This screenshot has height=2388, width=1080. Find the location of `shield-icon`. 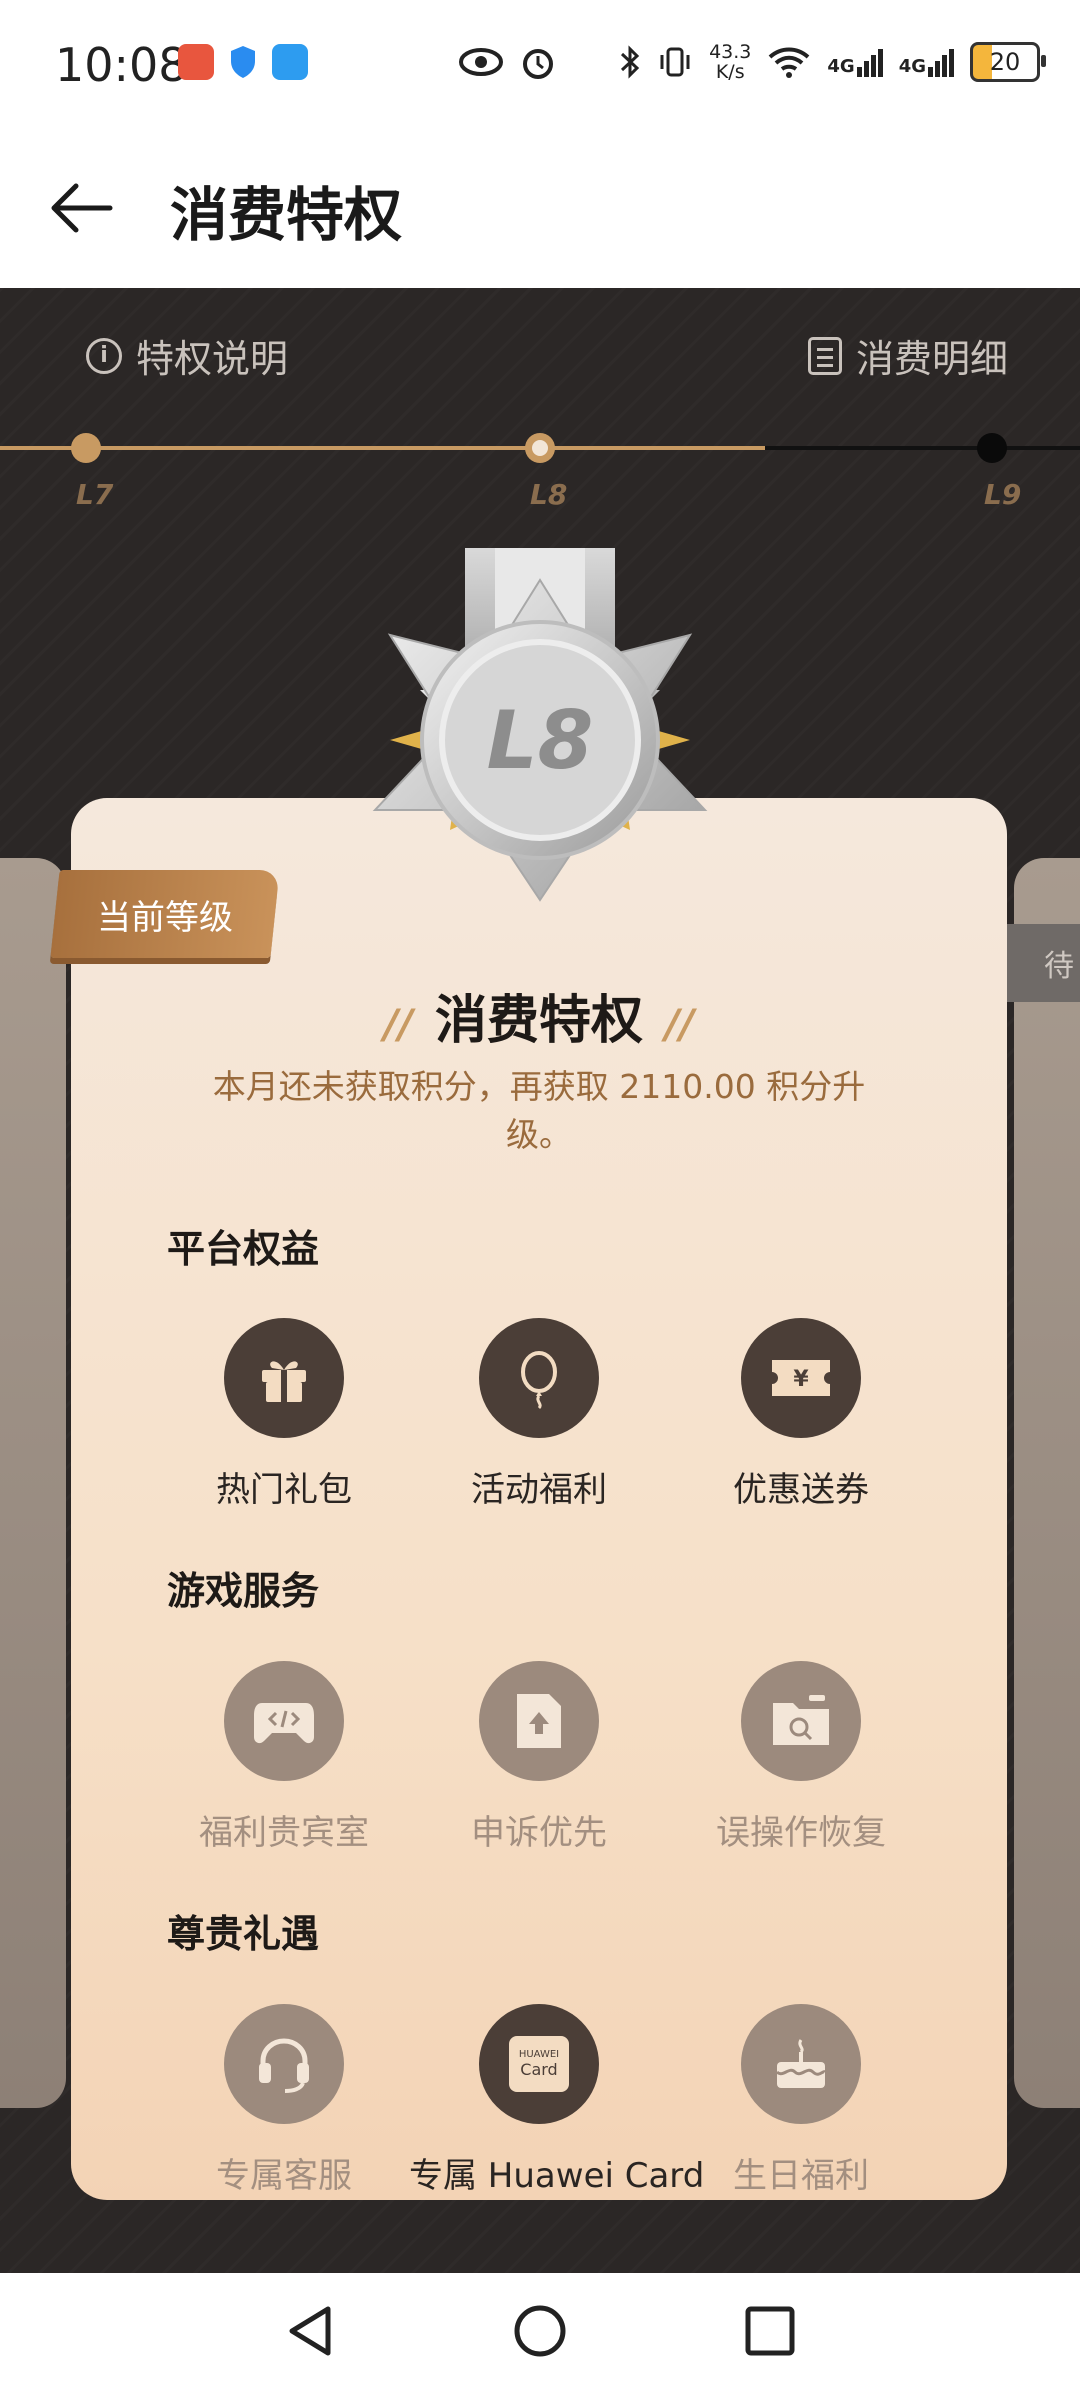

shield-icon is located at coordinates (243, 62).